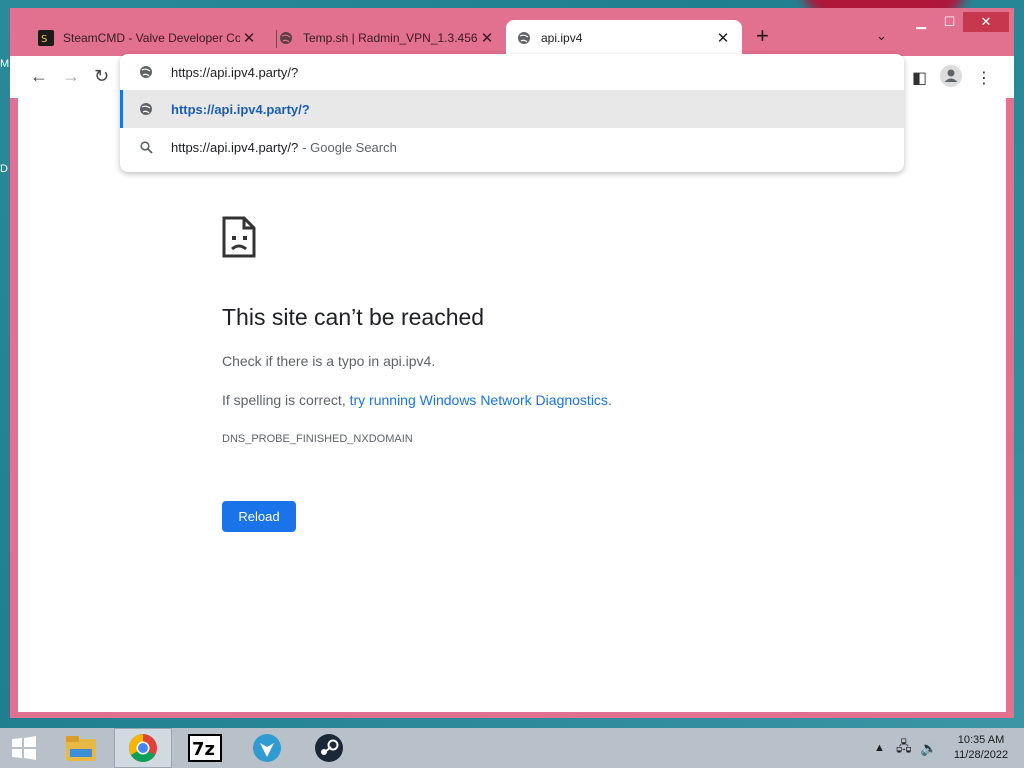 This screenshot has width=1024, height=768. I want to click on page-title: This site can’t be reached, so click(353, 317).